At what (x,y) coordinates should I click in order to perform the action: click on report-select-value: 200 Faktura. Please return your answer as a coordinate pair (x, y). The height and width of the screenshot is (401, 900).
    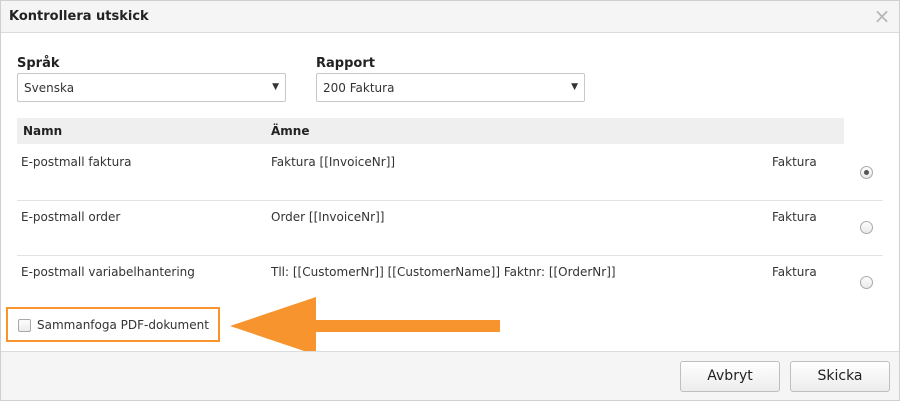
    Looking at the image, I should click on (359, 88).